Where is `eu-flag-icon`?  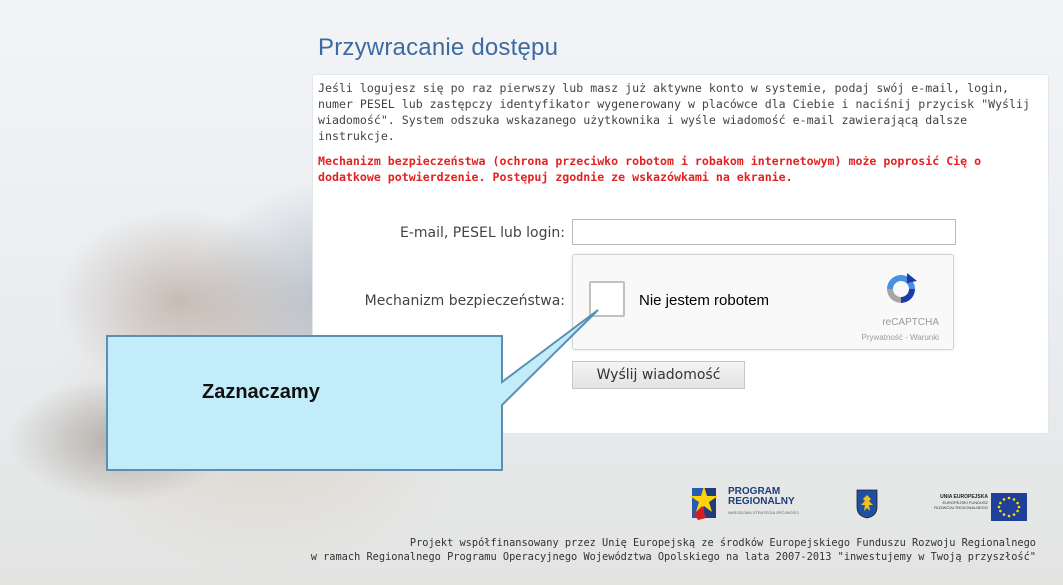 eu-flag-icon is located at coordinates (1009, 507).